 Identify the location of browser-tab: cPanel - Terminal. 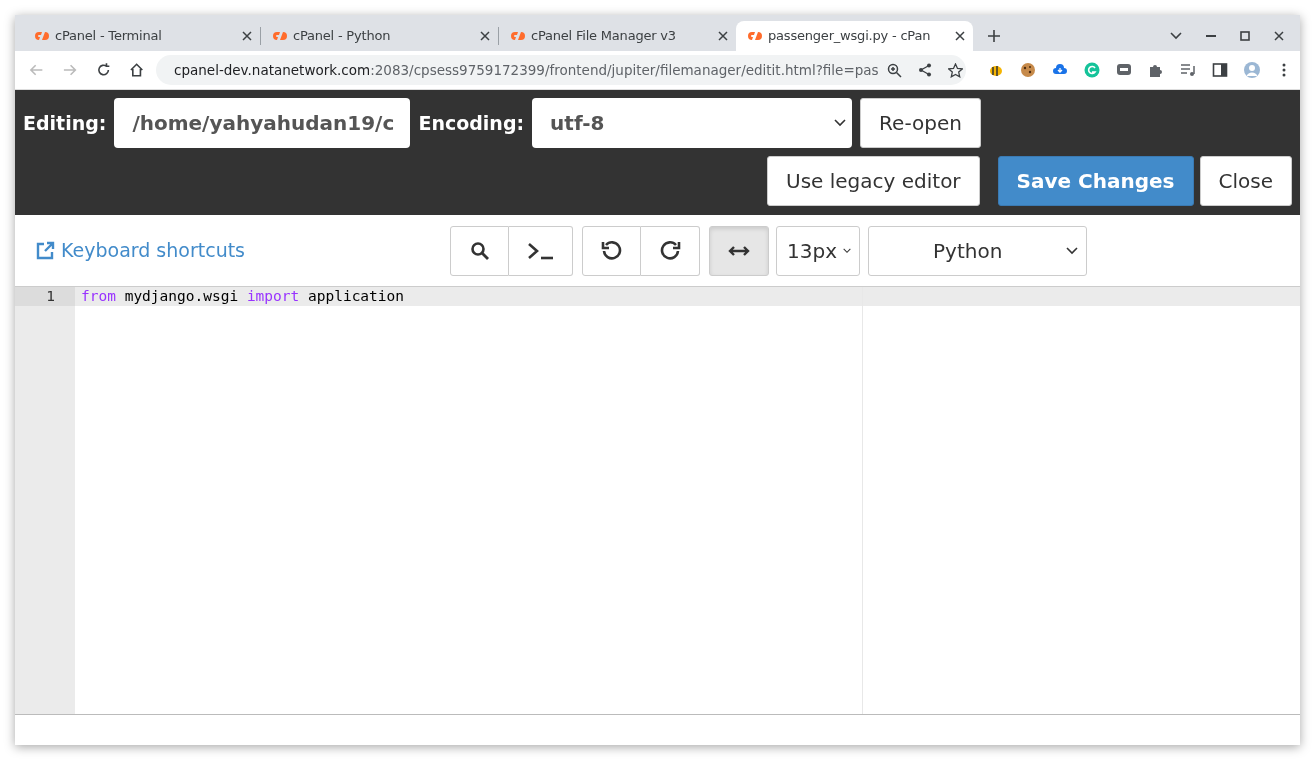
(141, 36).